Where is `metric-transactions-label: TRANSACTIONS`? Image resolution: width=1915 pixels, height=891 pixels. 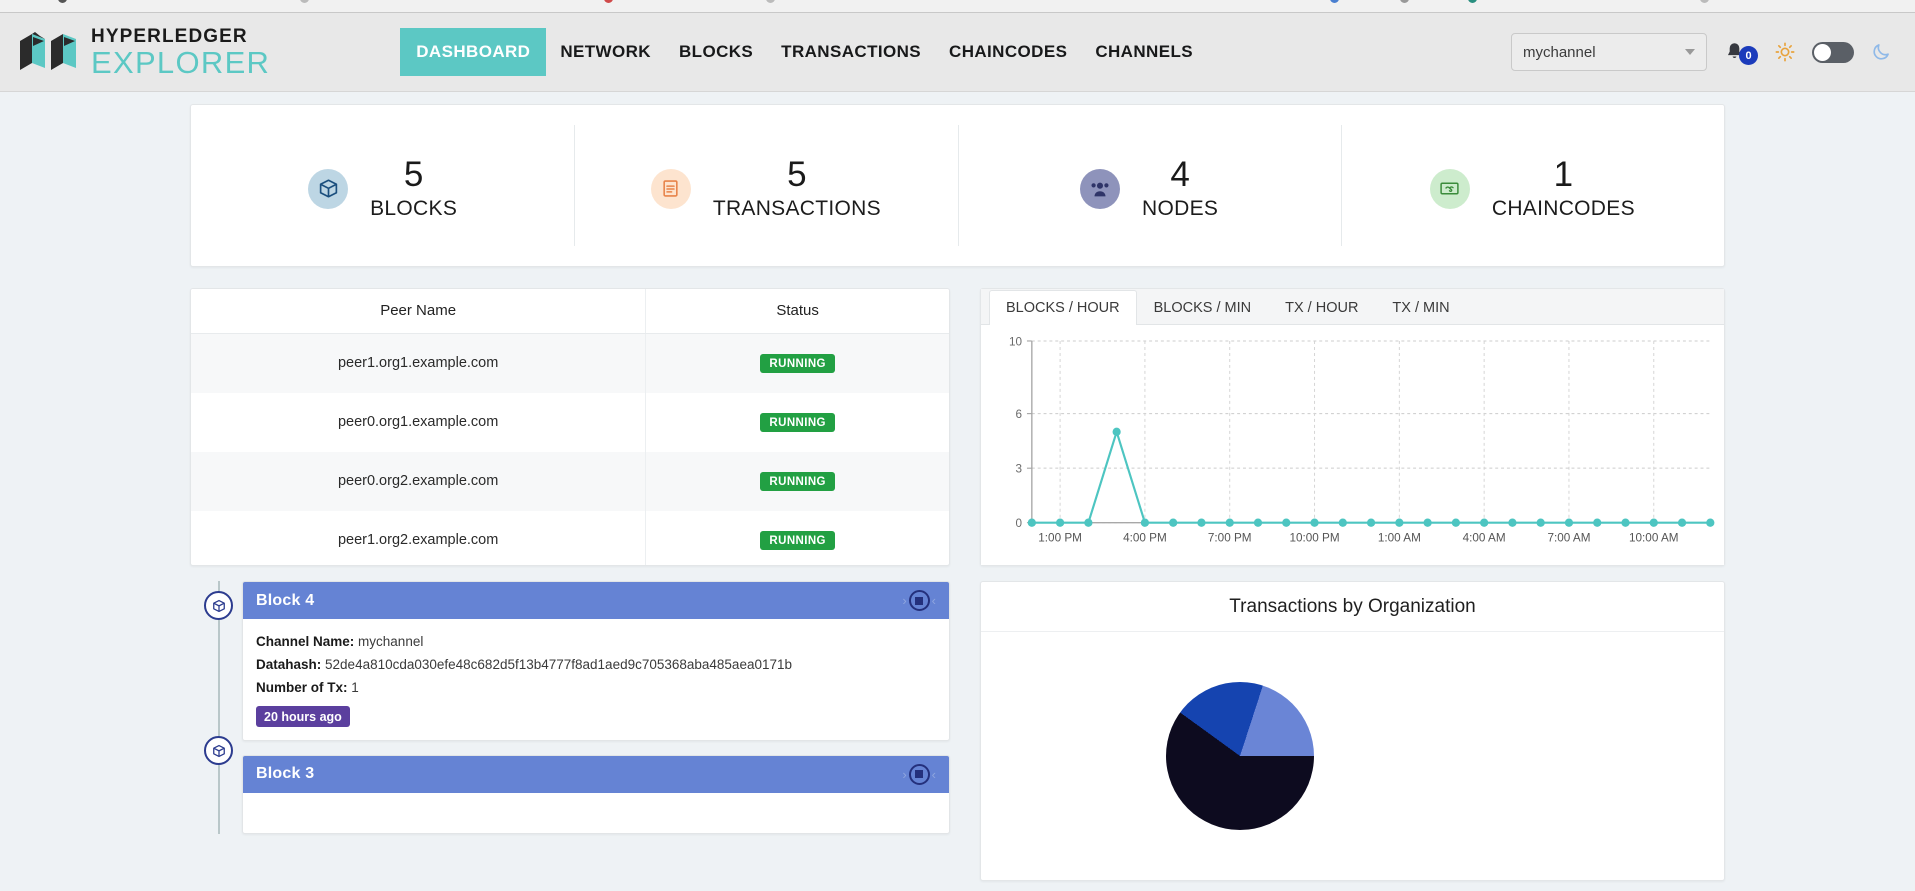
metric-transactions-label: TRANSACTIONS is located at coordinates (796, 209).